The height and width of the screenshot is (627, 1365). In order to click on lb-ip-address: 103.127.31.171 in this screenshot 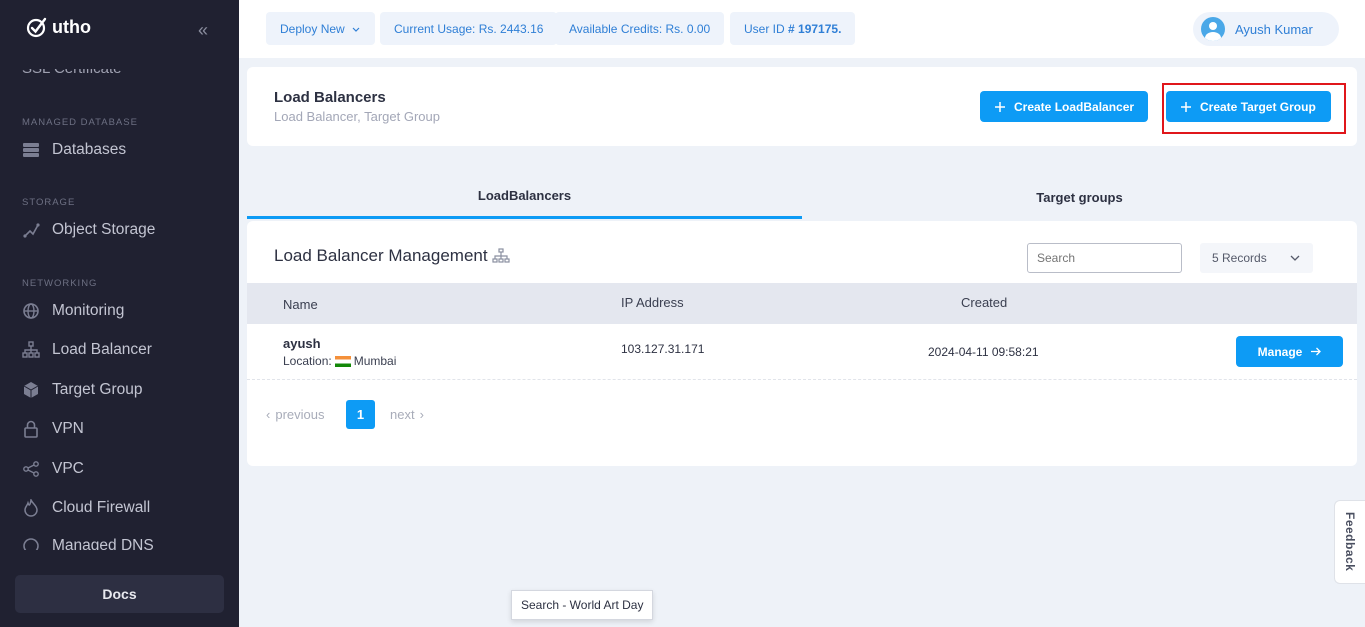, I will do `click(663, 349)`.